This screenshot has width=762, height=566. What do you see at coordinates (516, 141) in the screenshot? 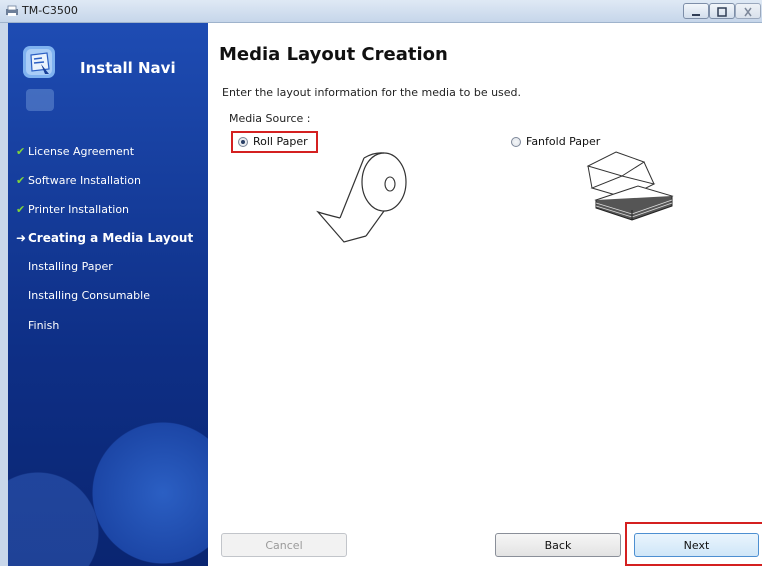
I see `radio-unselected-icon` at bounding box center [516, 141].